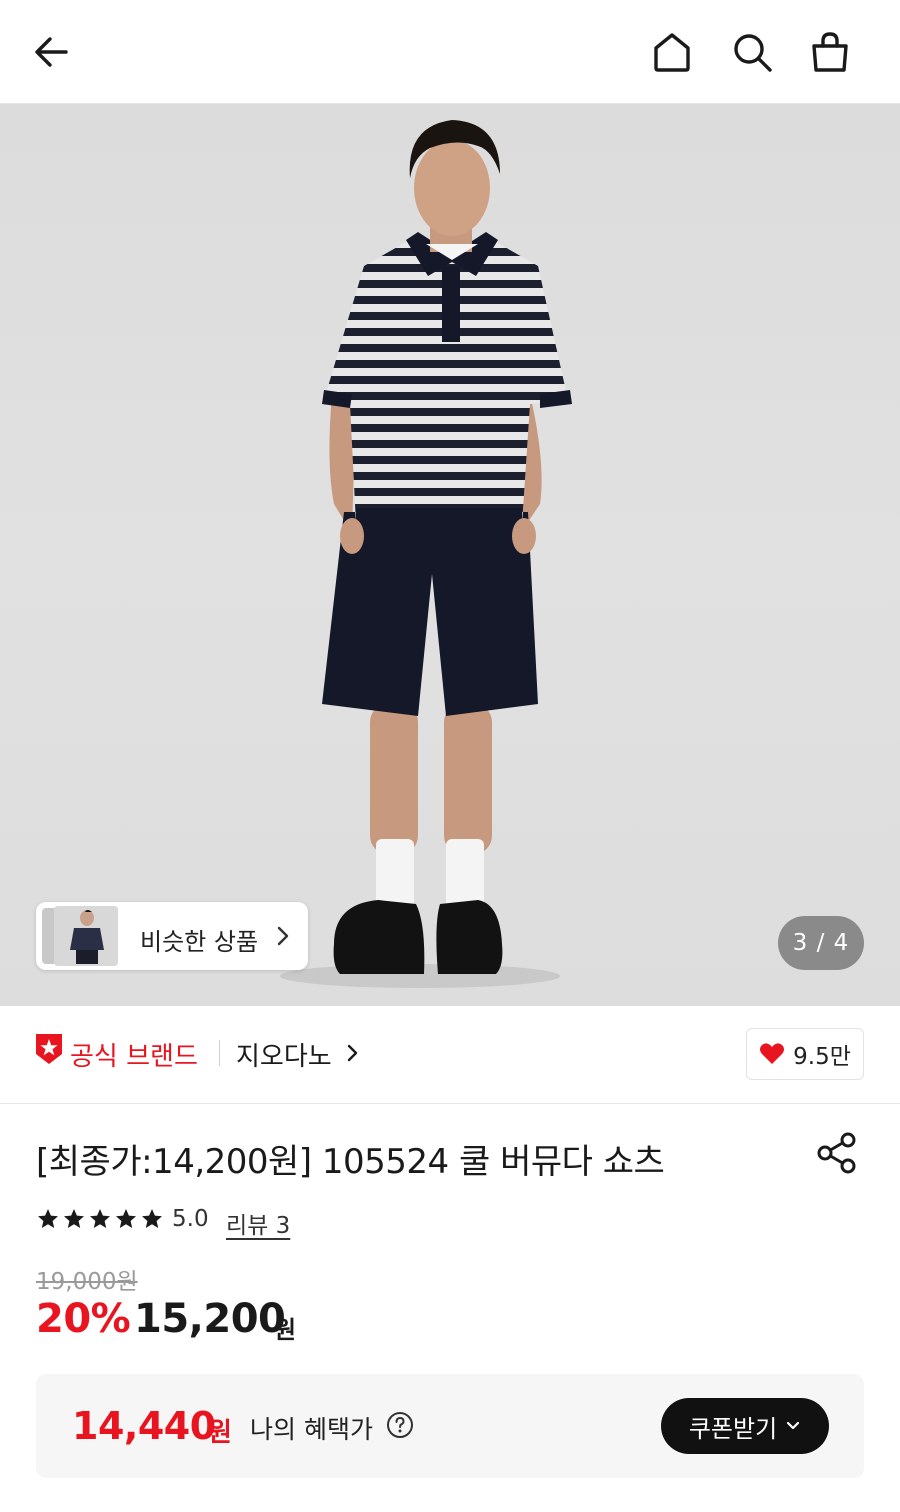 Image resolution: width=900 pixels, height=1512 pixels. I want to click on shopping-bag-icon, so click(830, 52).